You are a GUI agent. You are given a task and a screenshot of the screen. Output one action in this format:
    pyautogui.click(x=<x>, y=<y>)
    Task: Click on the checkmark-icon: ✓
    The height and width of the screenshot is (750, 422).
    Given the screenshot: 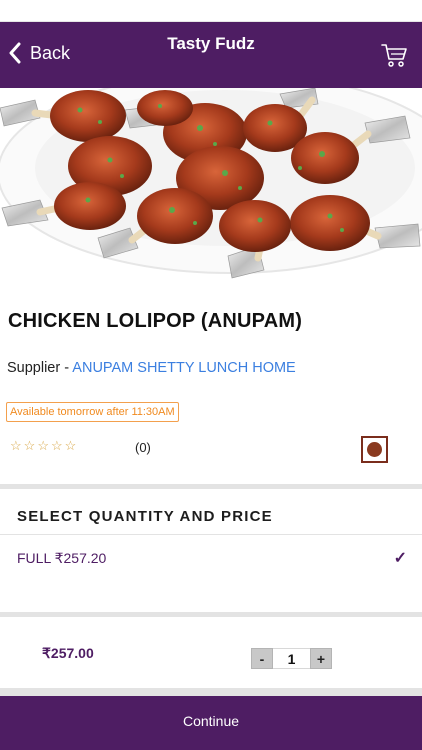 What is the action you would take?
    pyautogui.click(x=400, y=558)
    